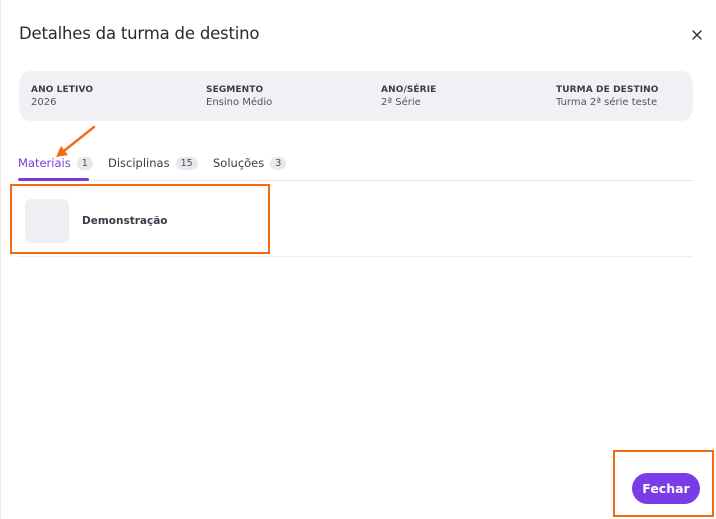 The width and height of the screenshot is (716, 519). Describe the element at coordinates (239, 102) in the screenshot. I see `info-value: Ensino Médio` at that location.